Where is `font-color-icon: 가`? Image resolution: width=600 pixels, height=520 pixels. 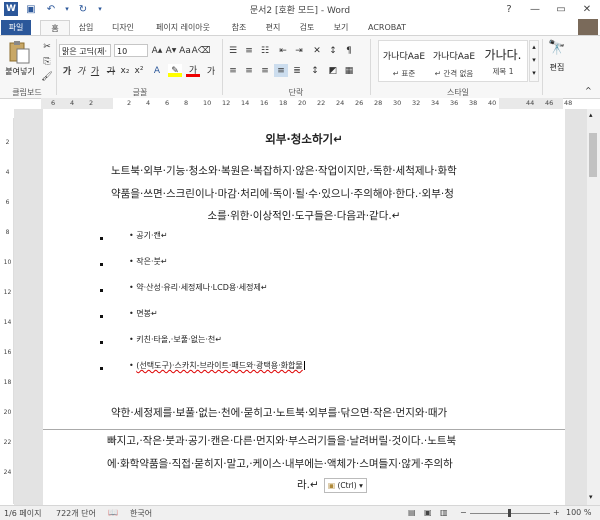 font-color-icon: 가 is located at coordinates (193, 70).